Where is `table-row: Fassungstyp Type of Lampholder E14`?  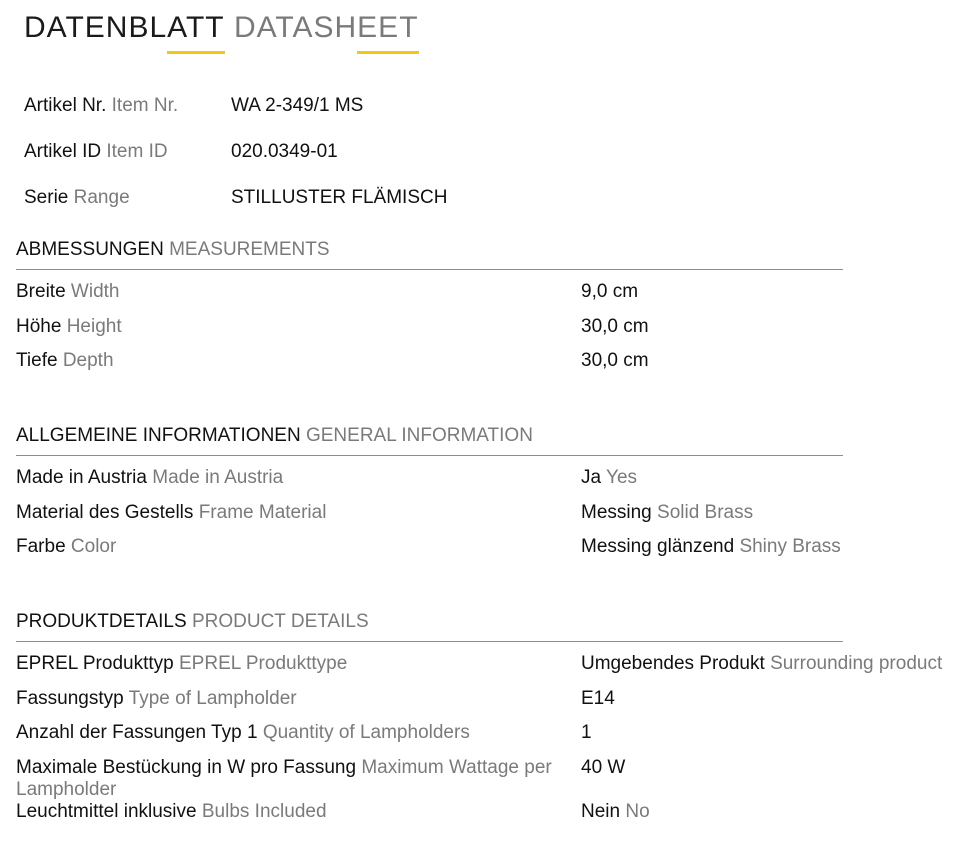 table-row: Fassungstyp Type of Lampholder E14 is located at coordinates (429, 699).